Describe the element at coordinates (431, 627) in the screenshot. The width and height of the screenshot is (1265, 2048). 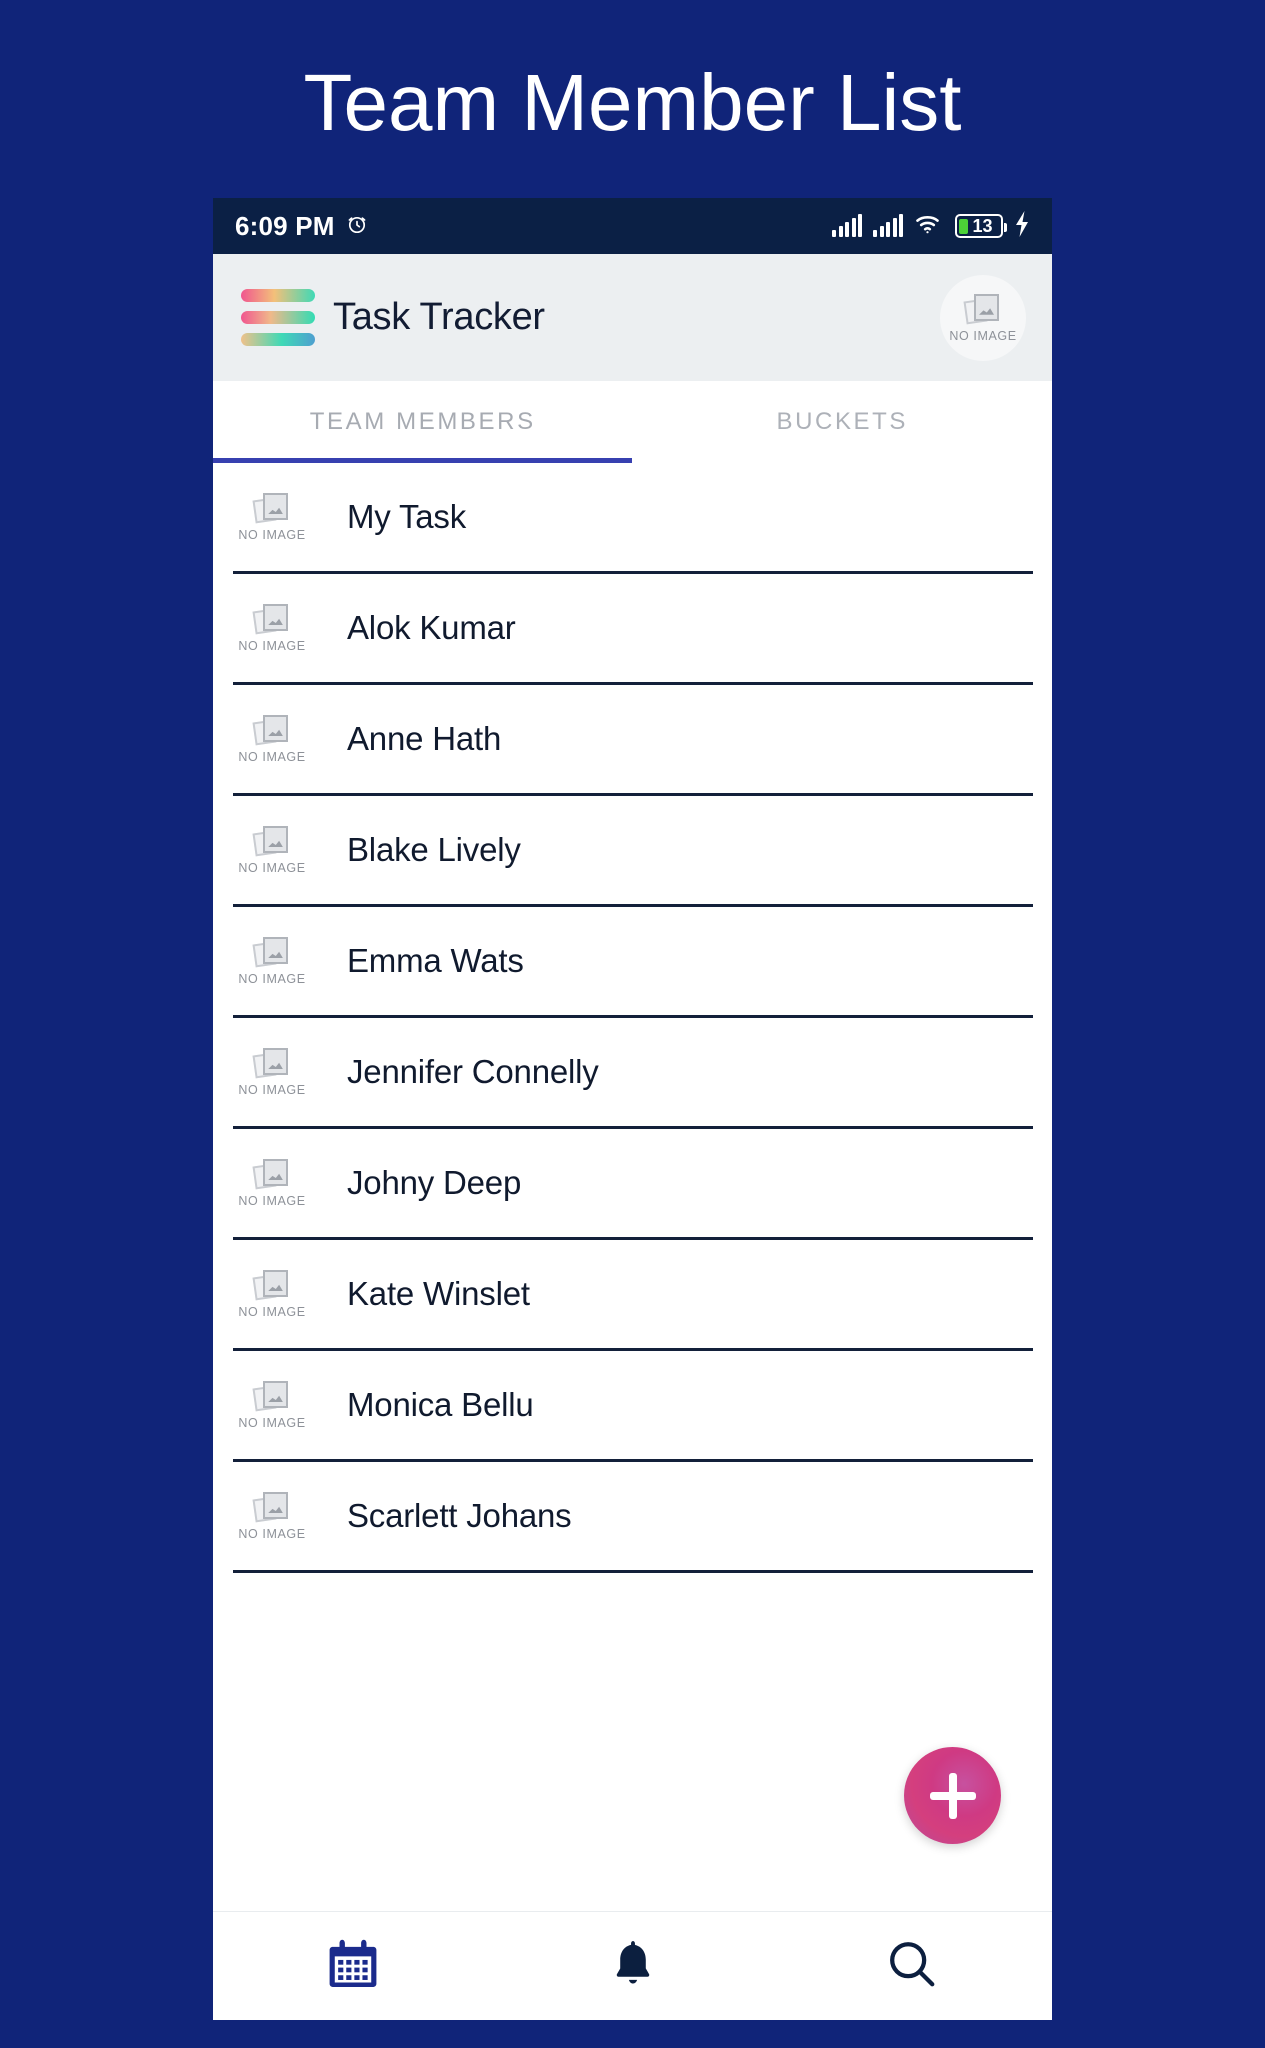
I see `member-name: Alok Kumar` at that location.